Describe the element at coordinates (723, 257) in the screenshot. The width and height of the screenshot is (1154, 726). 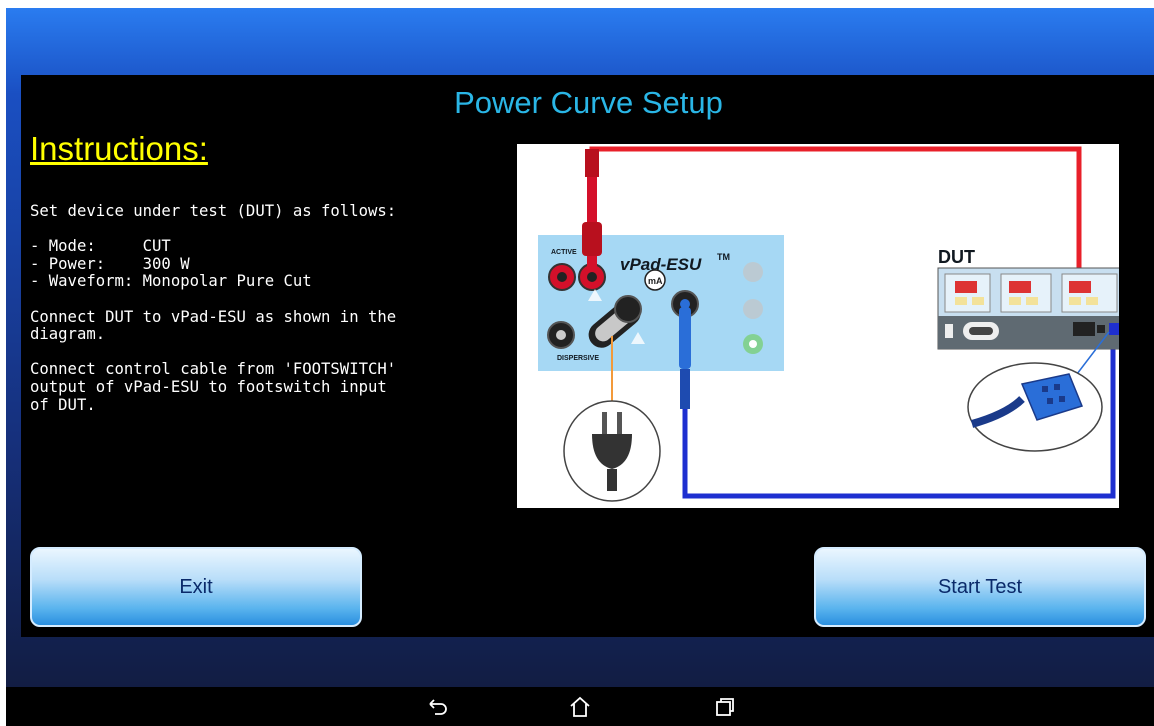
I see `trademark-label: TM` at that location.